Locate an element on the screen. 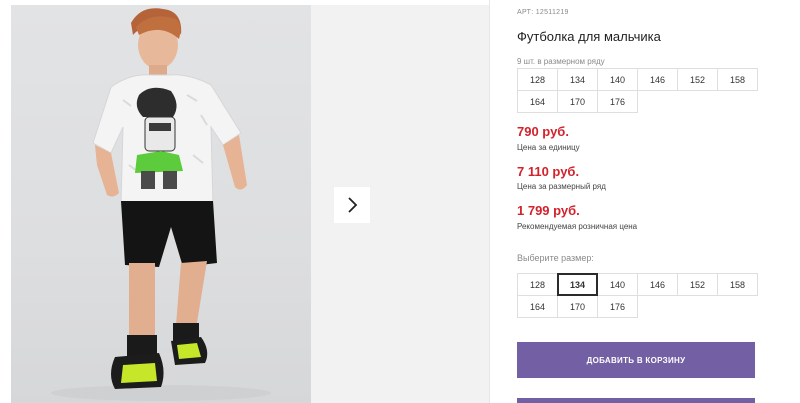 The width and height of the screenshot is (800, 403). size-set-cell: 146 is located at coordinates (657, 79).